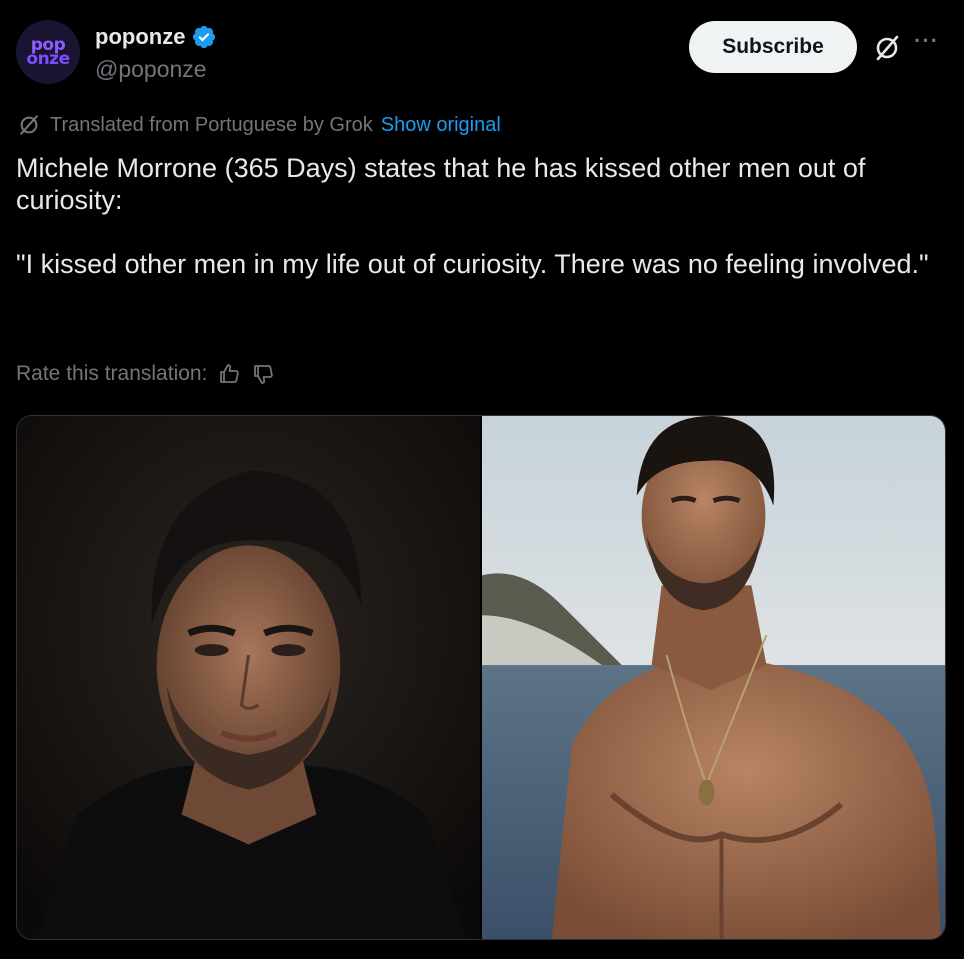  Describe the element at coordinates (211, 124) in the screenshot. I see `translation-notice-text: Translated from Portuguese by Grok` at that location.